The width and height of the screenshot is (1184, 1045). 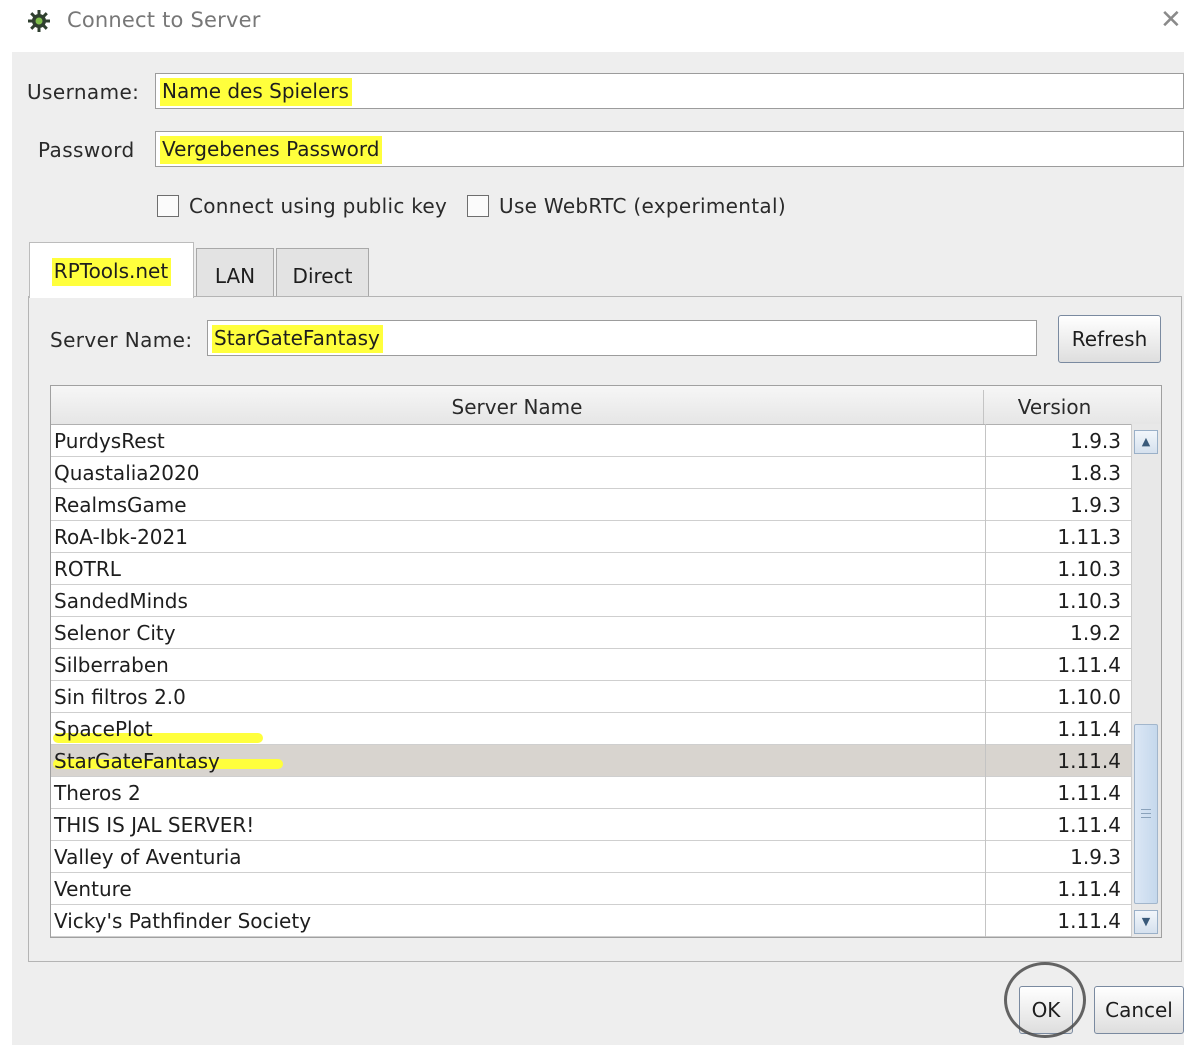 I want to click on username-value: Name des Spielers, so click(x=256, y=92).